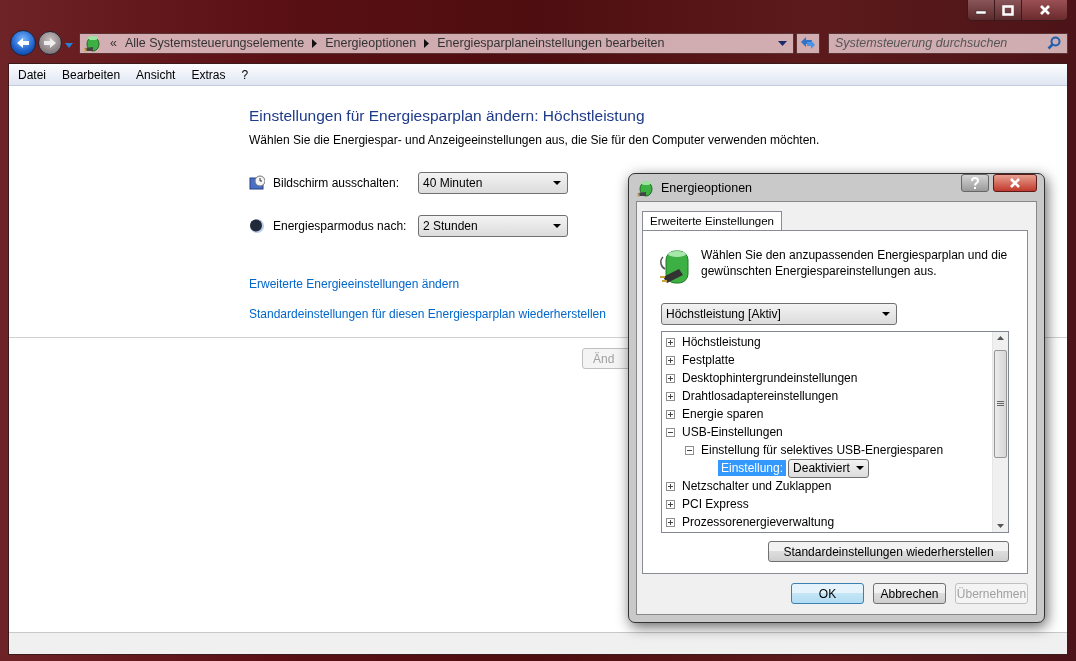  What do you see at coordinates (855, 263) in the screenshot?
I see `instruction-text: Wählen Sie den anzupassenden Energiesparplan und die gewünschten Energiespareinstellungen aus.` at bounding box center [855, 263].